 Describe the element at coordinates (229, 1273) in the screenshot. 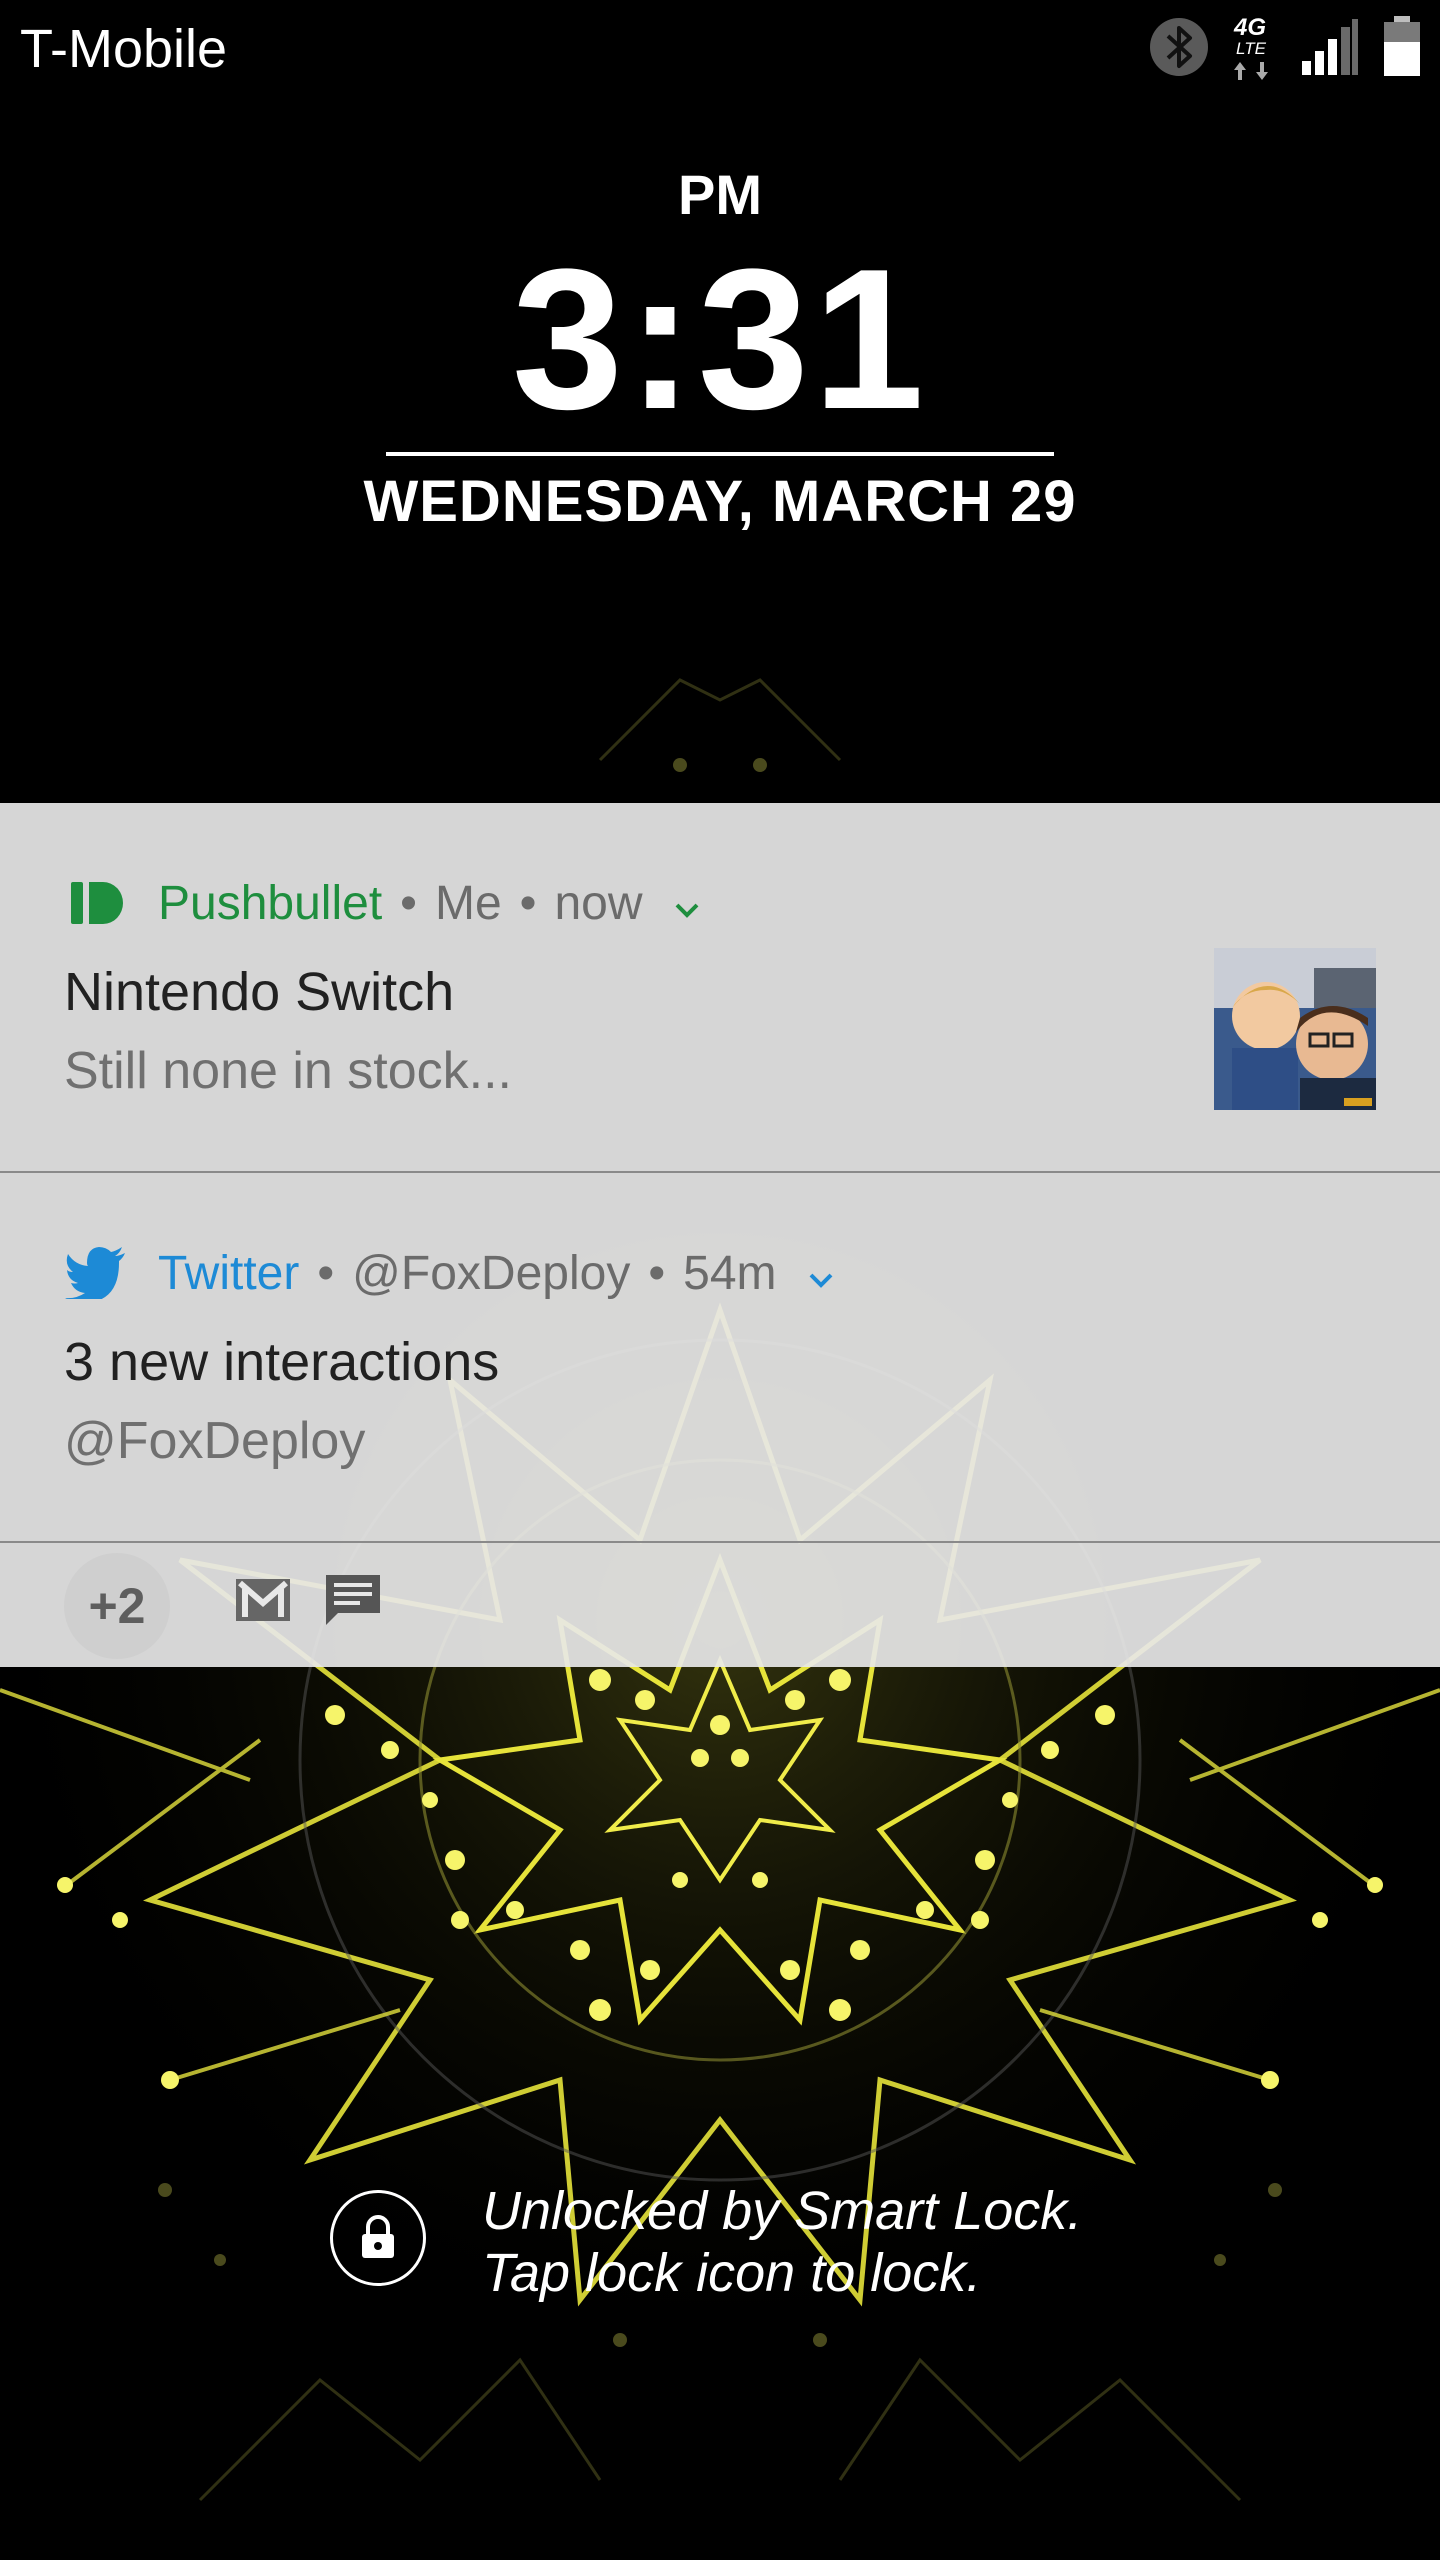

I see `notification-app-name: Twitter` at that location.